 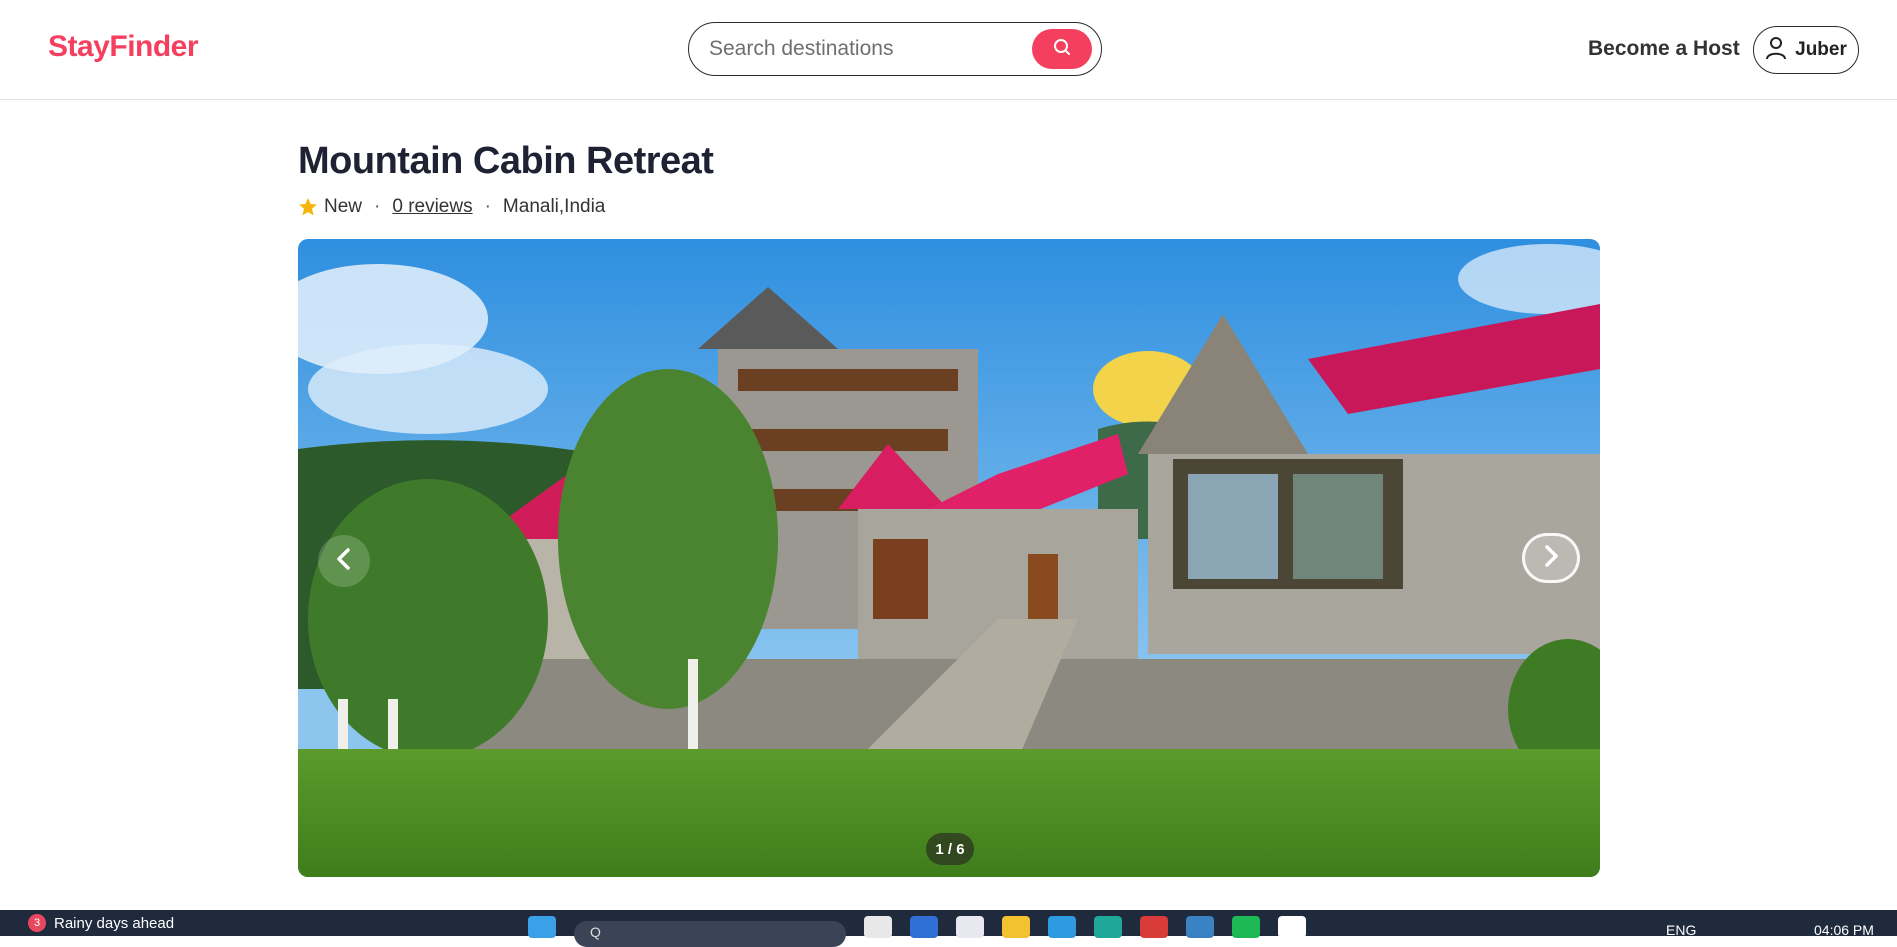 I want to click on weather-text: Rainy days ahead, so click(x=114, y=923).